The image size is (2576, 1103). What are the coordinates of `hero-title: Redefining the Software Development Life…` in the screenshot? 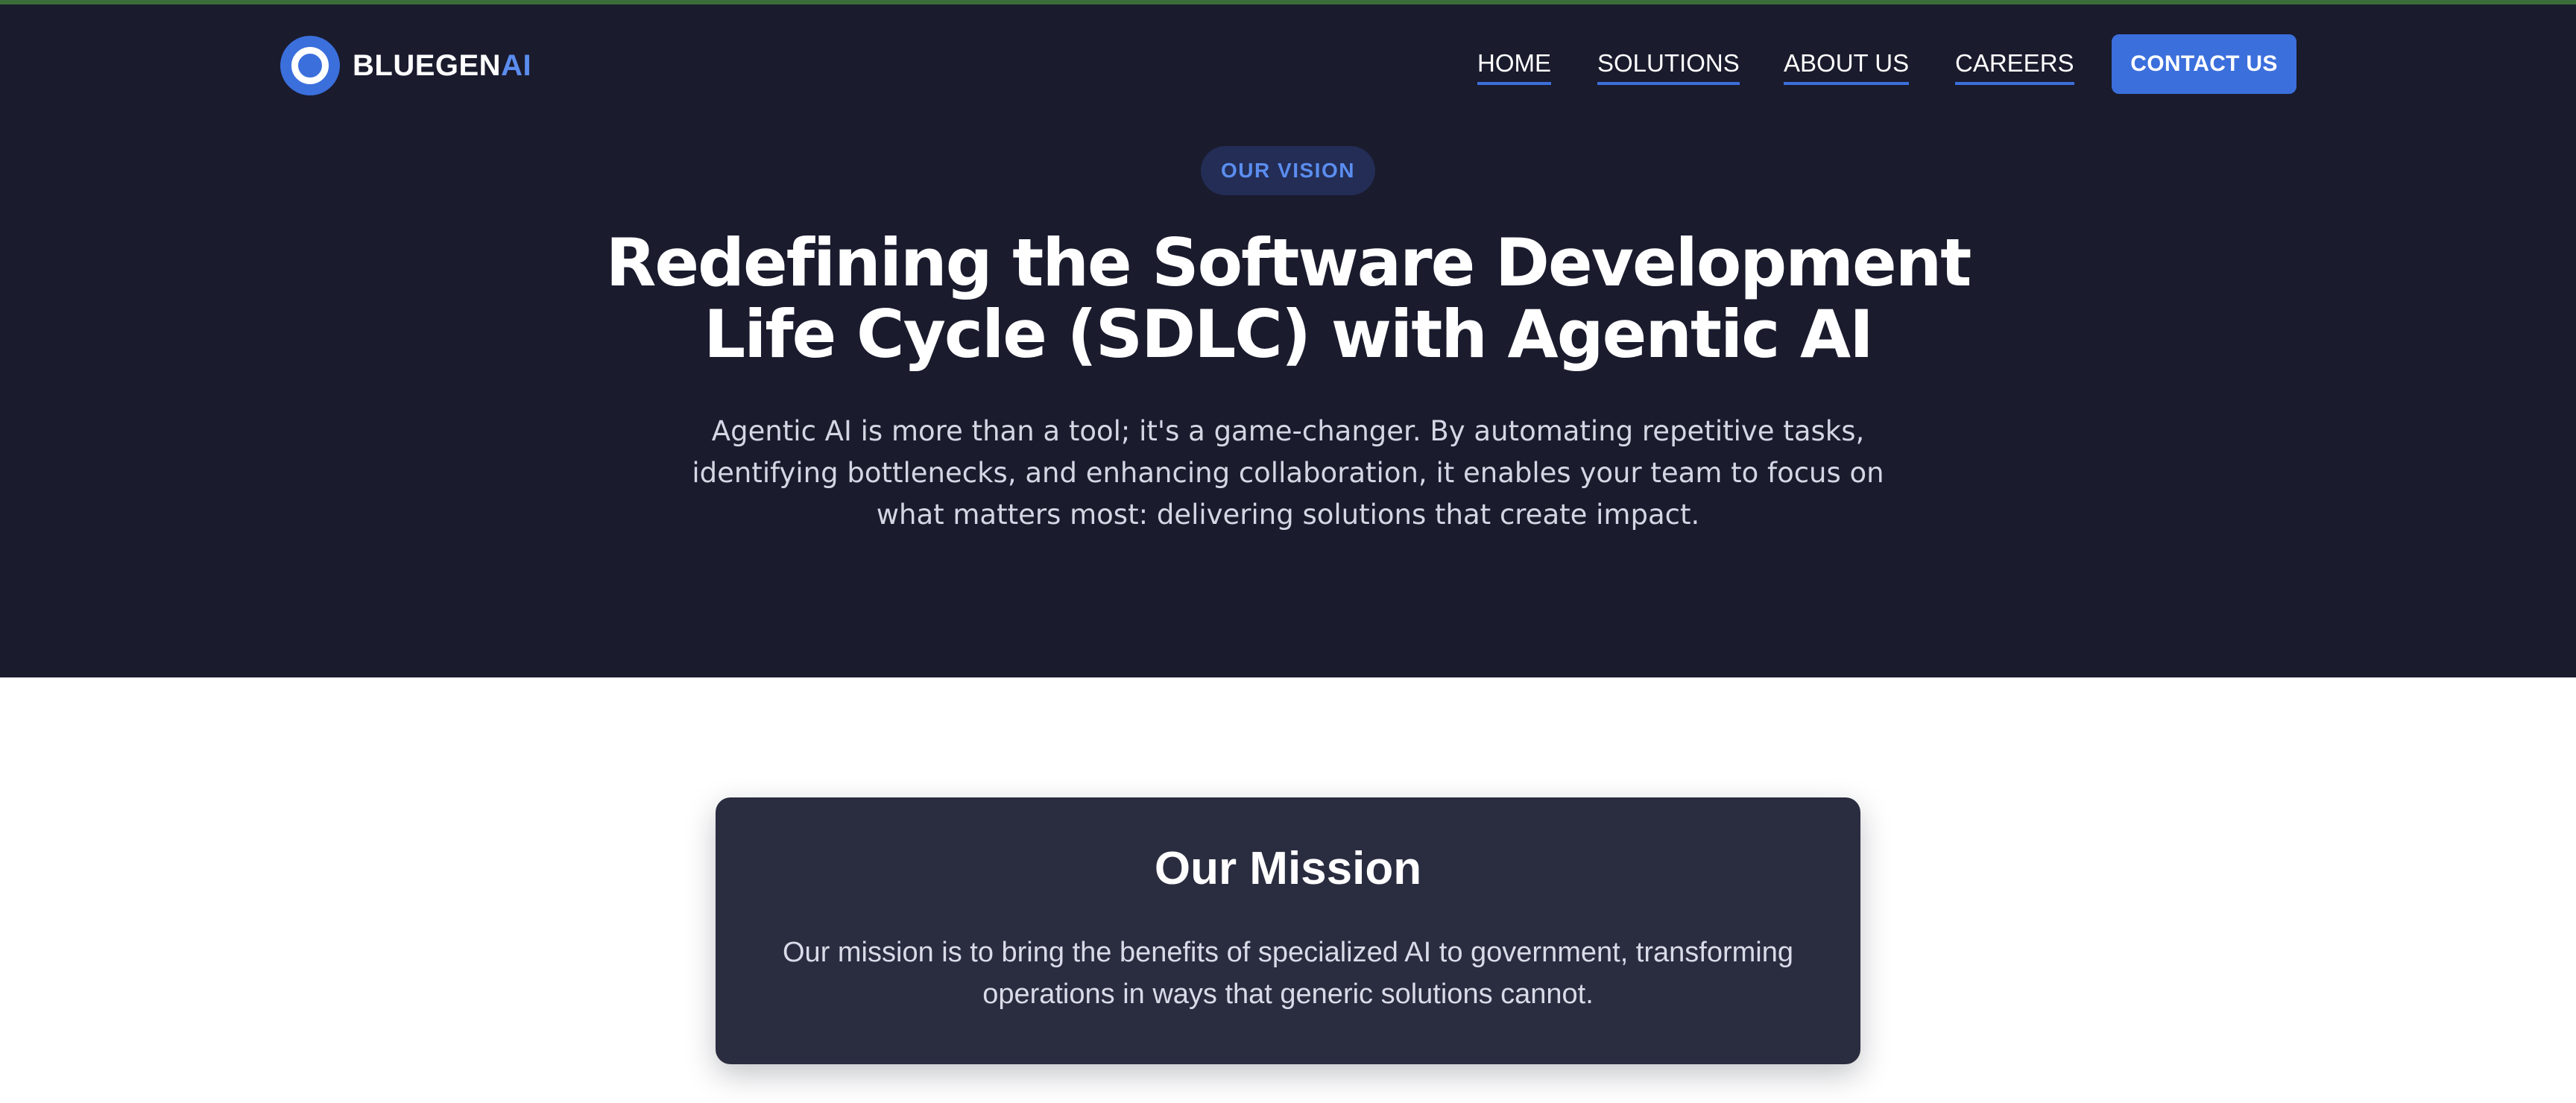 It's located at (1288, 298).